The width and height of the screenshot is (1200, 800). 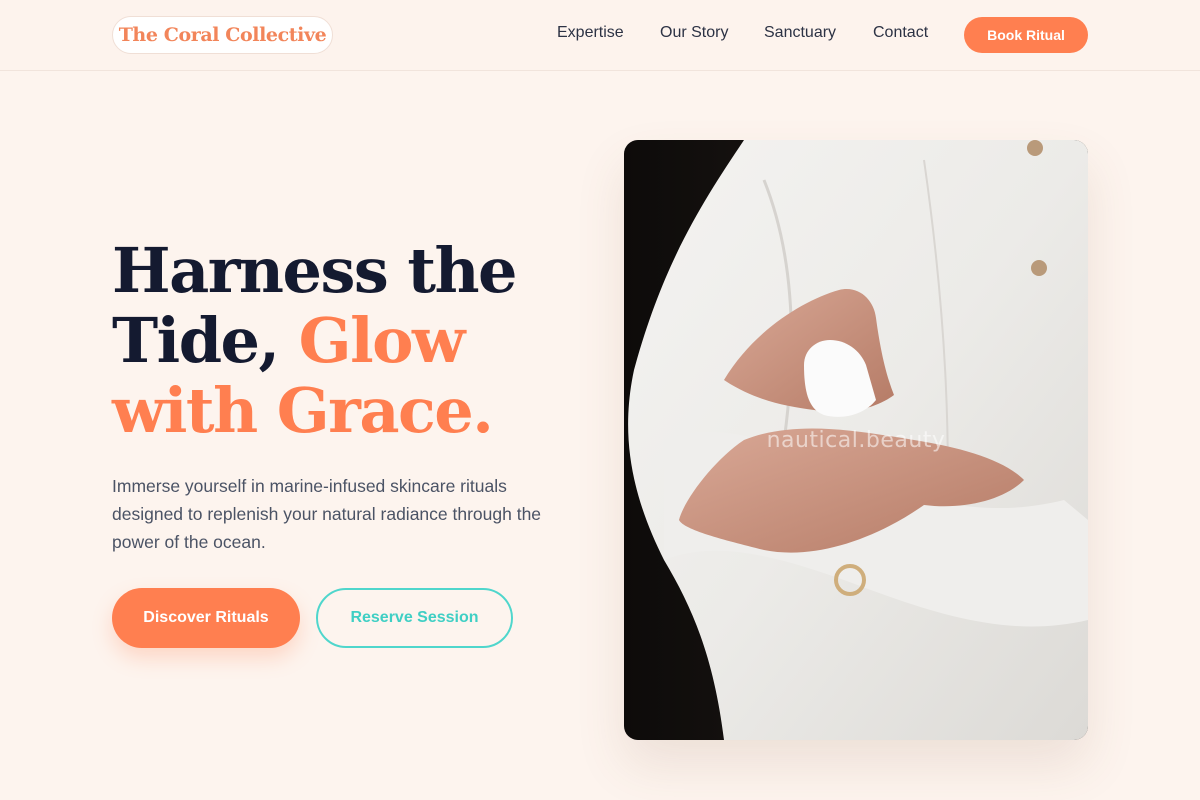 I want to click on headline-line-2: Tide, Glow, so click(x=347, y=341).